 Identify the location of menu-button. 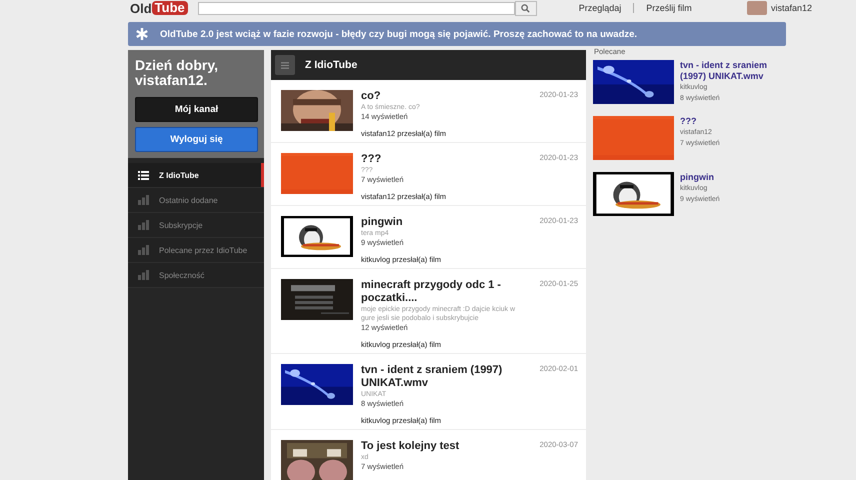
(285, 65).